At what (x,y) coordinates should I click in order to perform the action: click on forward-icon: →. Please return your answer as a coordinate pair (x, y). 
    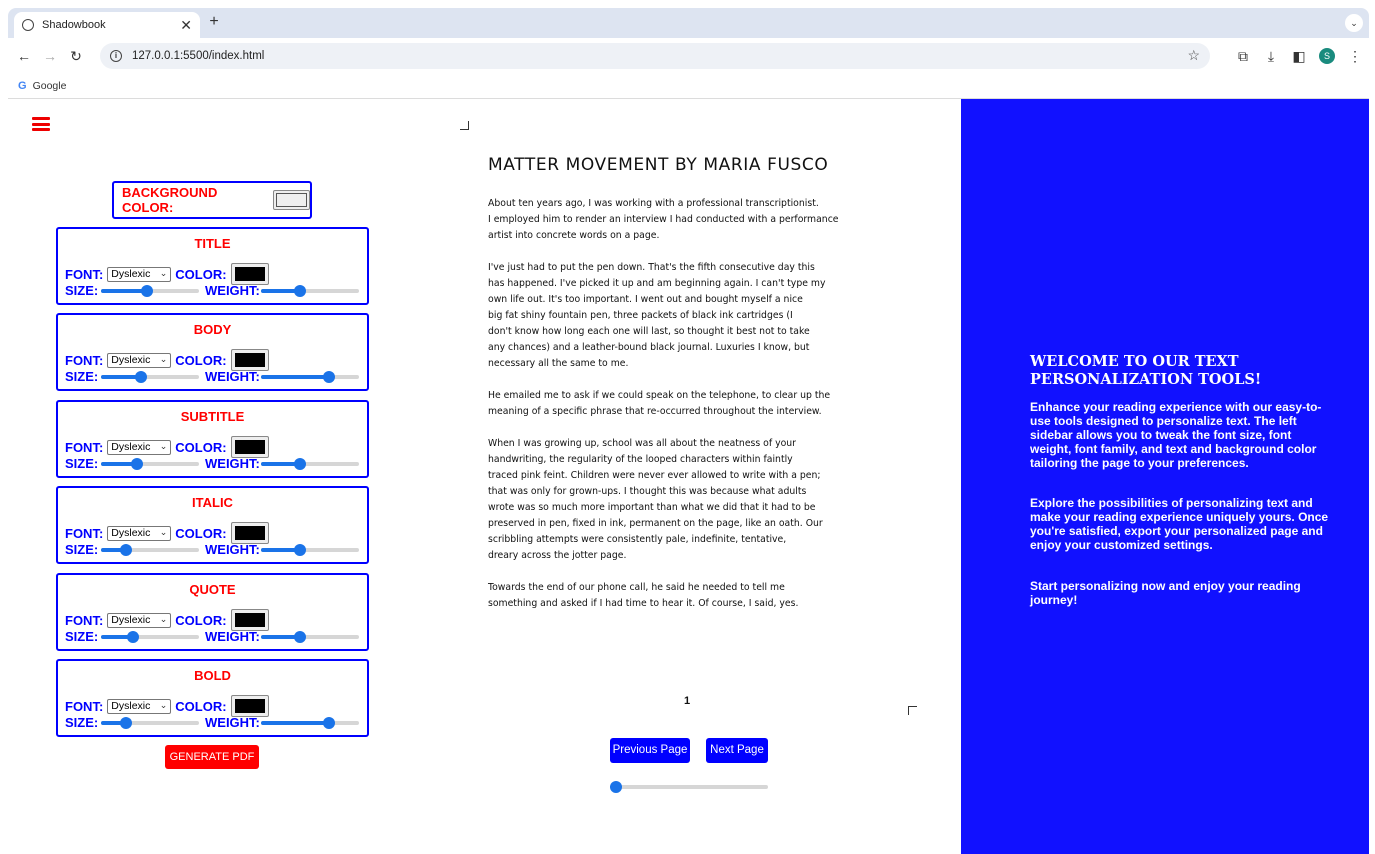
    Looking at the image, I should click on (50, 56).